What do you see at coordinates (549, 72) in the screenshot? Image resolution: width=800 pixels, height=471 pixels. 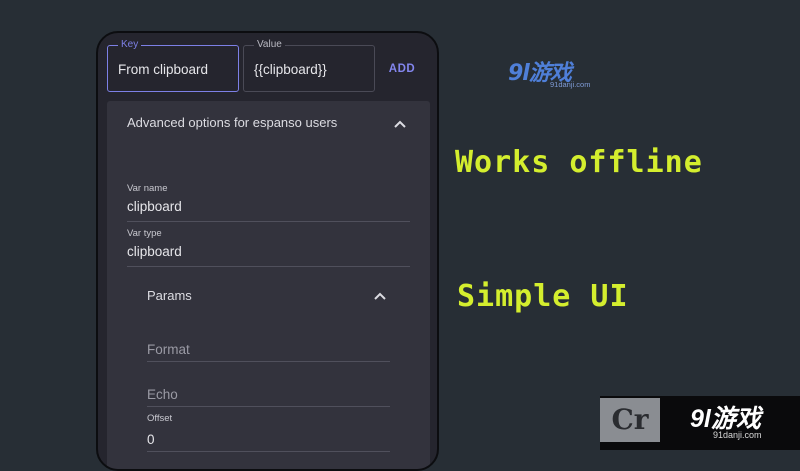 I see `watermark-logo-top: 9l游戏 91danji.com` at bounding box center [549, 72].